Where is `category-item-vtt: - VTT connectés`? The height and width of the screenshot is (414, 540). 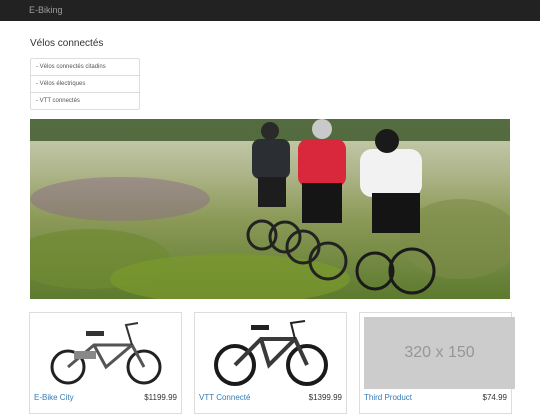
category-item-vtt: - VTT connectés is located at coordinates (85, 101).